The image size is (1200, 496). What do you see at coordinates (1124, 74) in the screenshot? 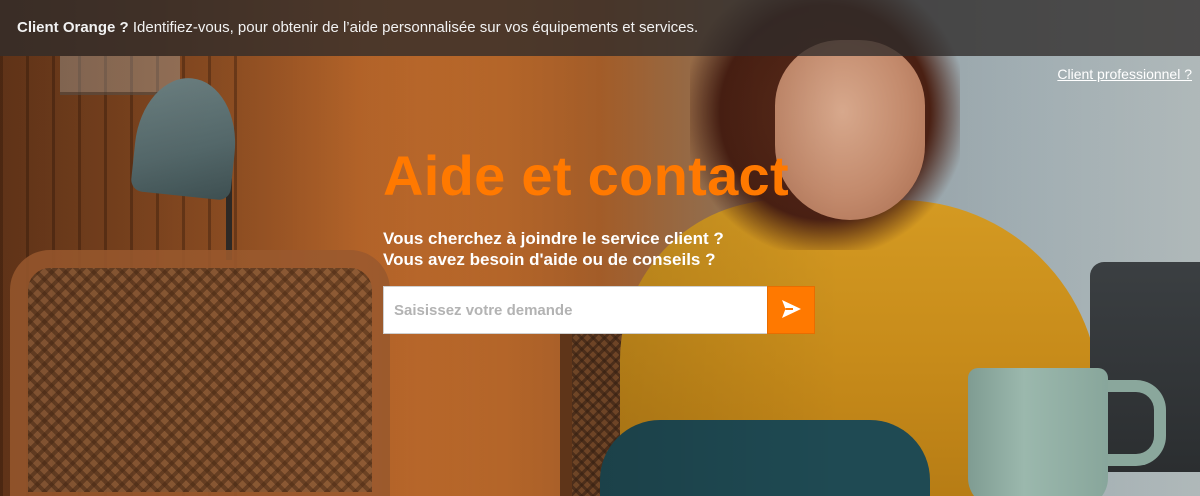
I see `professional-client-link: Client professionnel ?` at bounding box center [1124, 74].